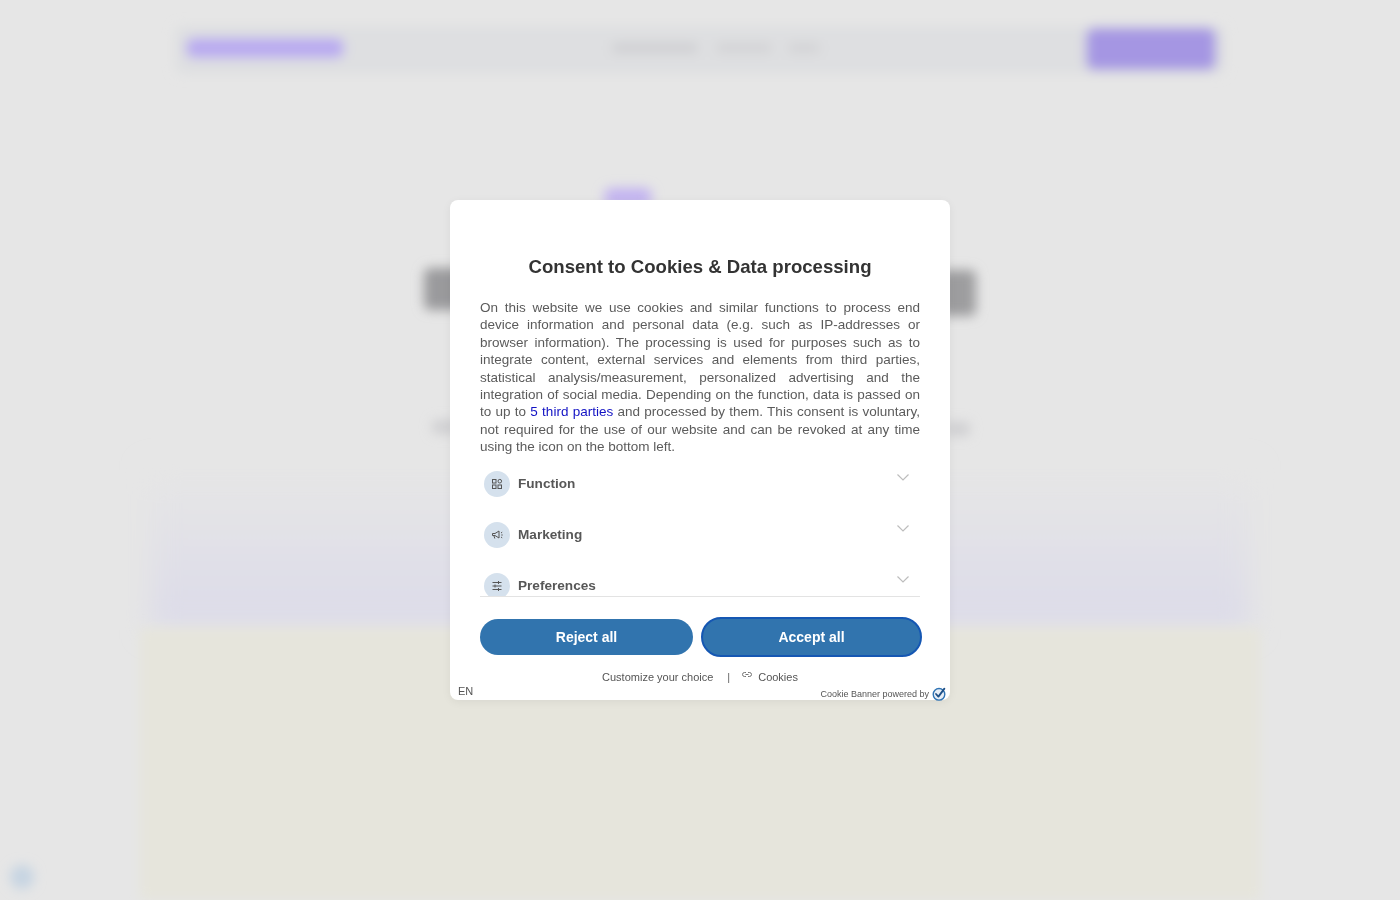 The image size is (1400, 900). Describe the element at coordinates (874, 693) in the screenshot. I see `powered-by-text: Cookie Banner powered by` at that location.